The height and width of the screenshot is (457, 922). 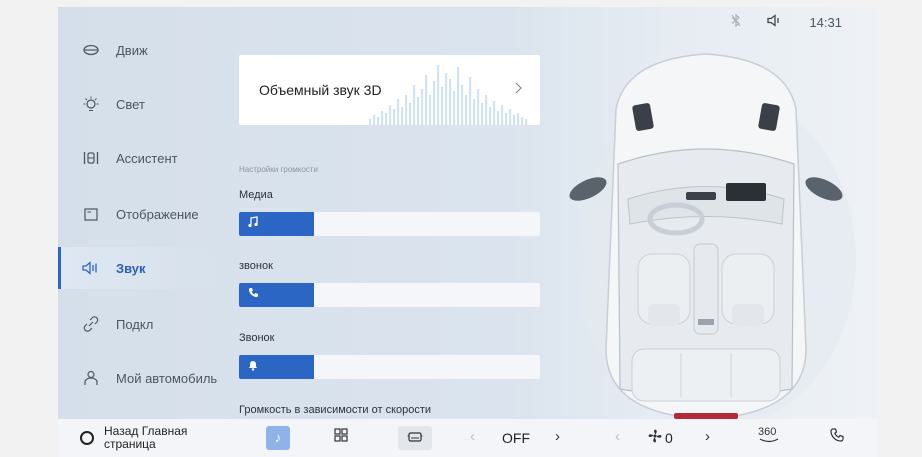 I want to click on sidebar-item-display: Отображение, so click(x=138, y=214).